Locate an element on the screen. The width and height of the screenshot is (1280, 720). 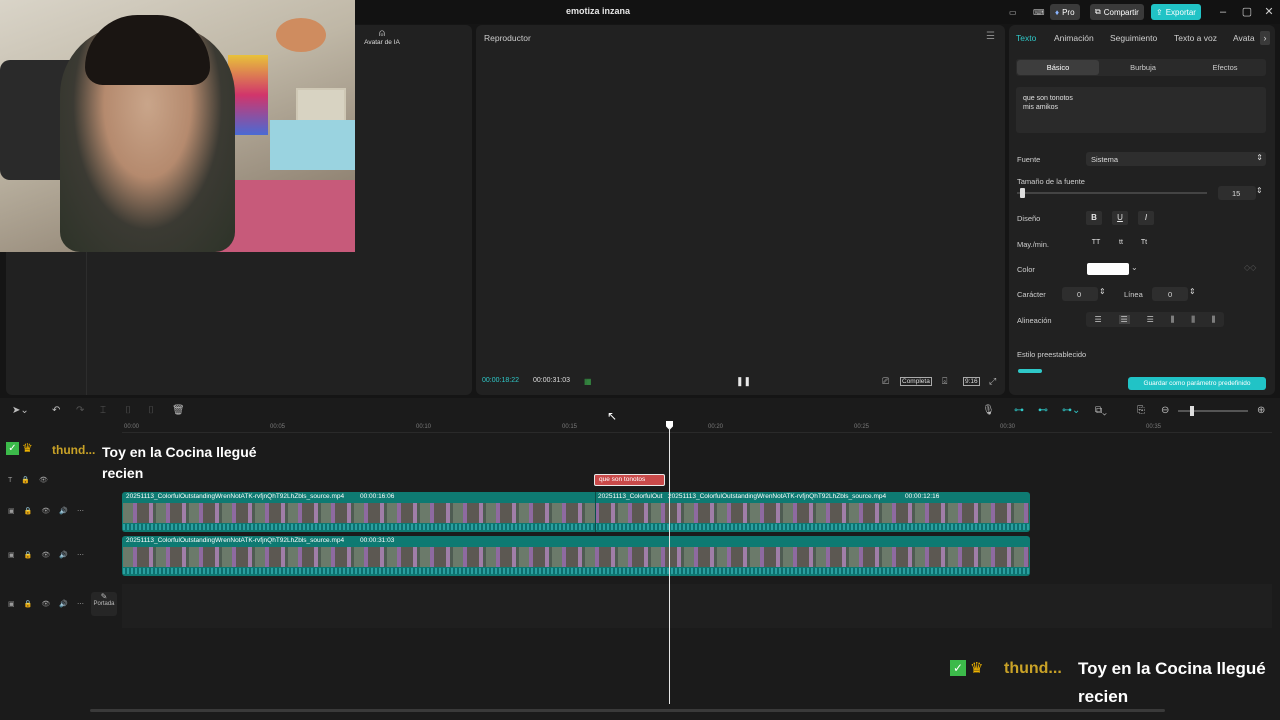
zoom-handle is located at coordinates (1192, 411).